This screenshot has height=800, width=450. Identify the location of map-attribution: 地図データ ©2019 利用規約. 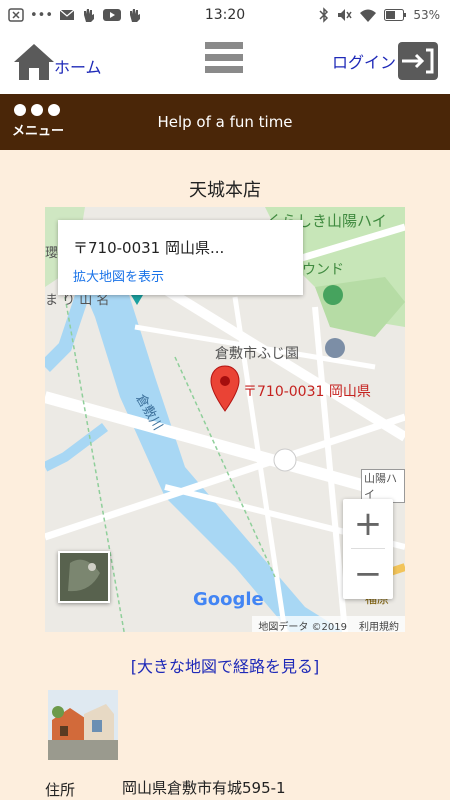
(328, 624).